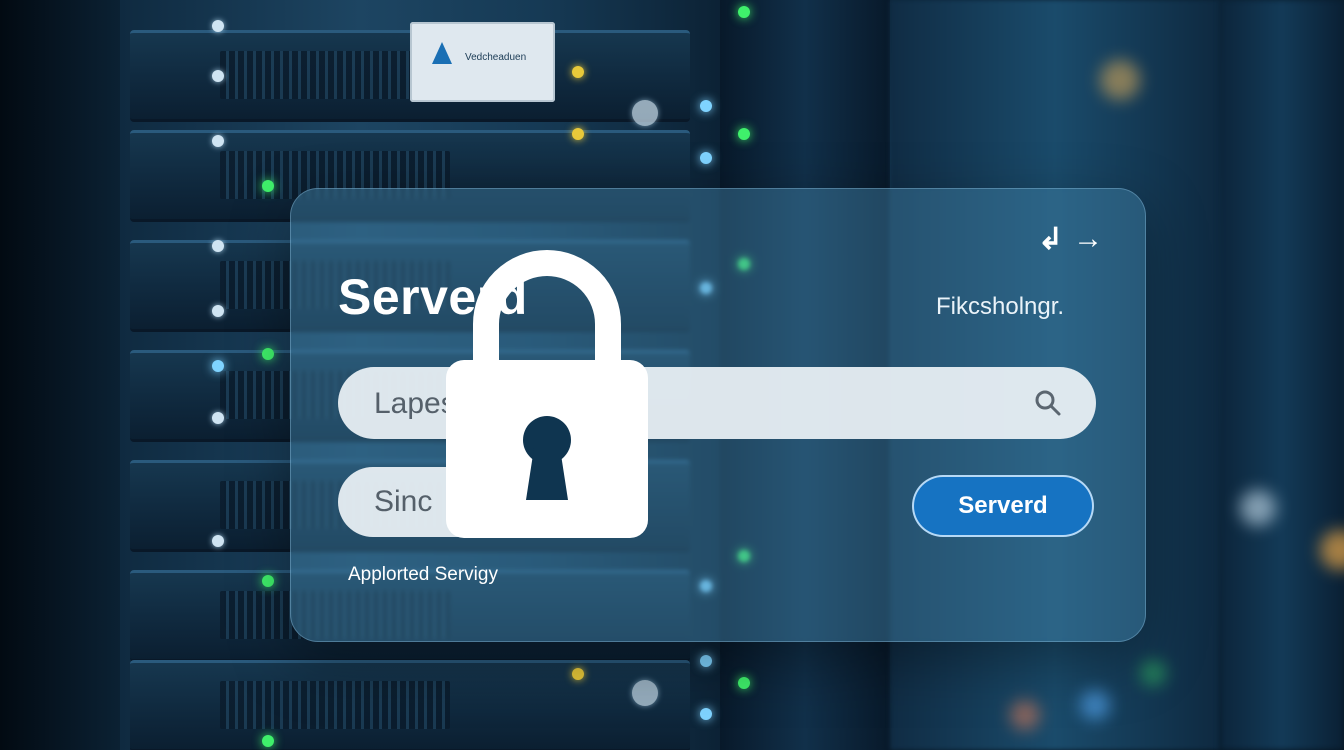  I want to click on server-rack-far, so click(1282, 375).